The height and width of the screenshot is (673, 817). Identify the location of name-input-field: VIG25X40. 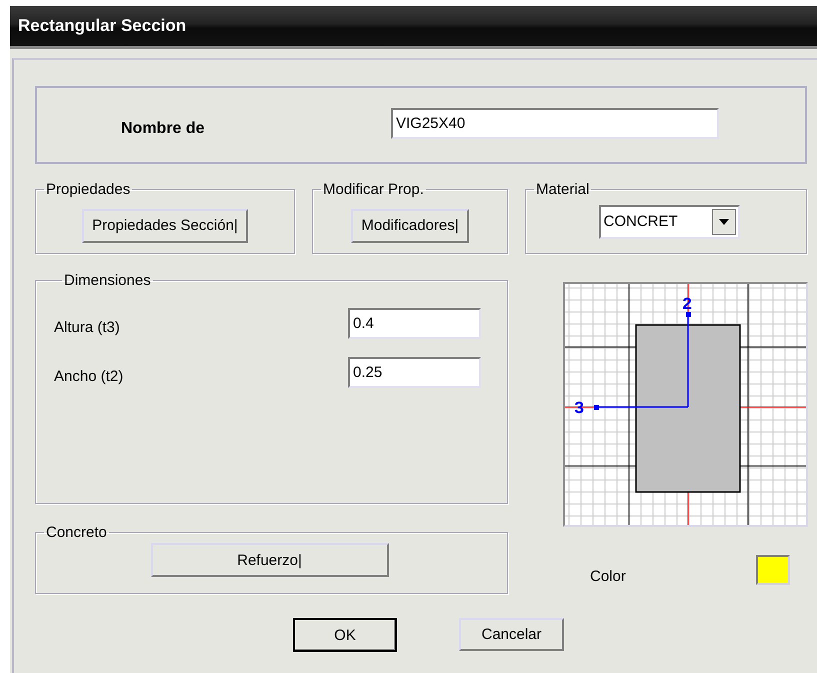
(555, 123).